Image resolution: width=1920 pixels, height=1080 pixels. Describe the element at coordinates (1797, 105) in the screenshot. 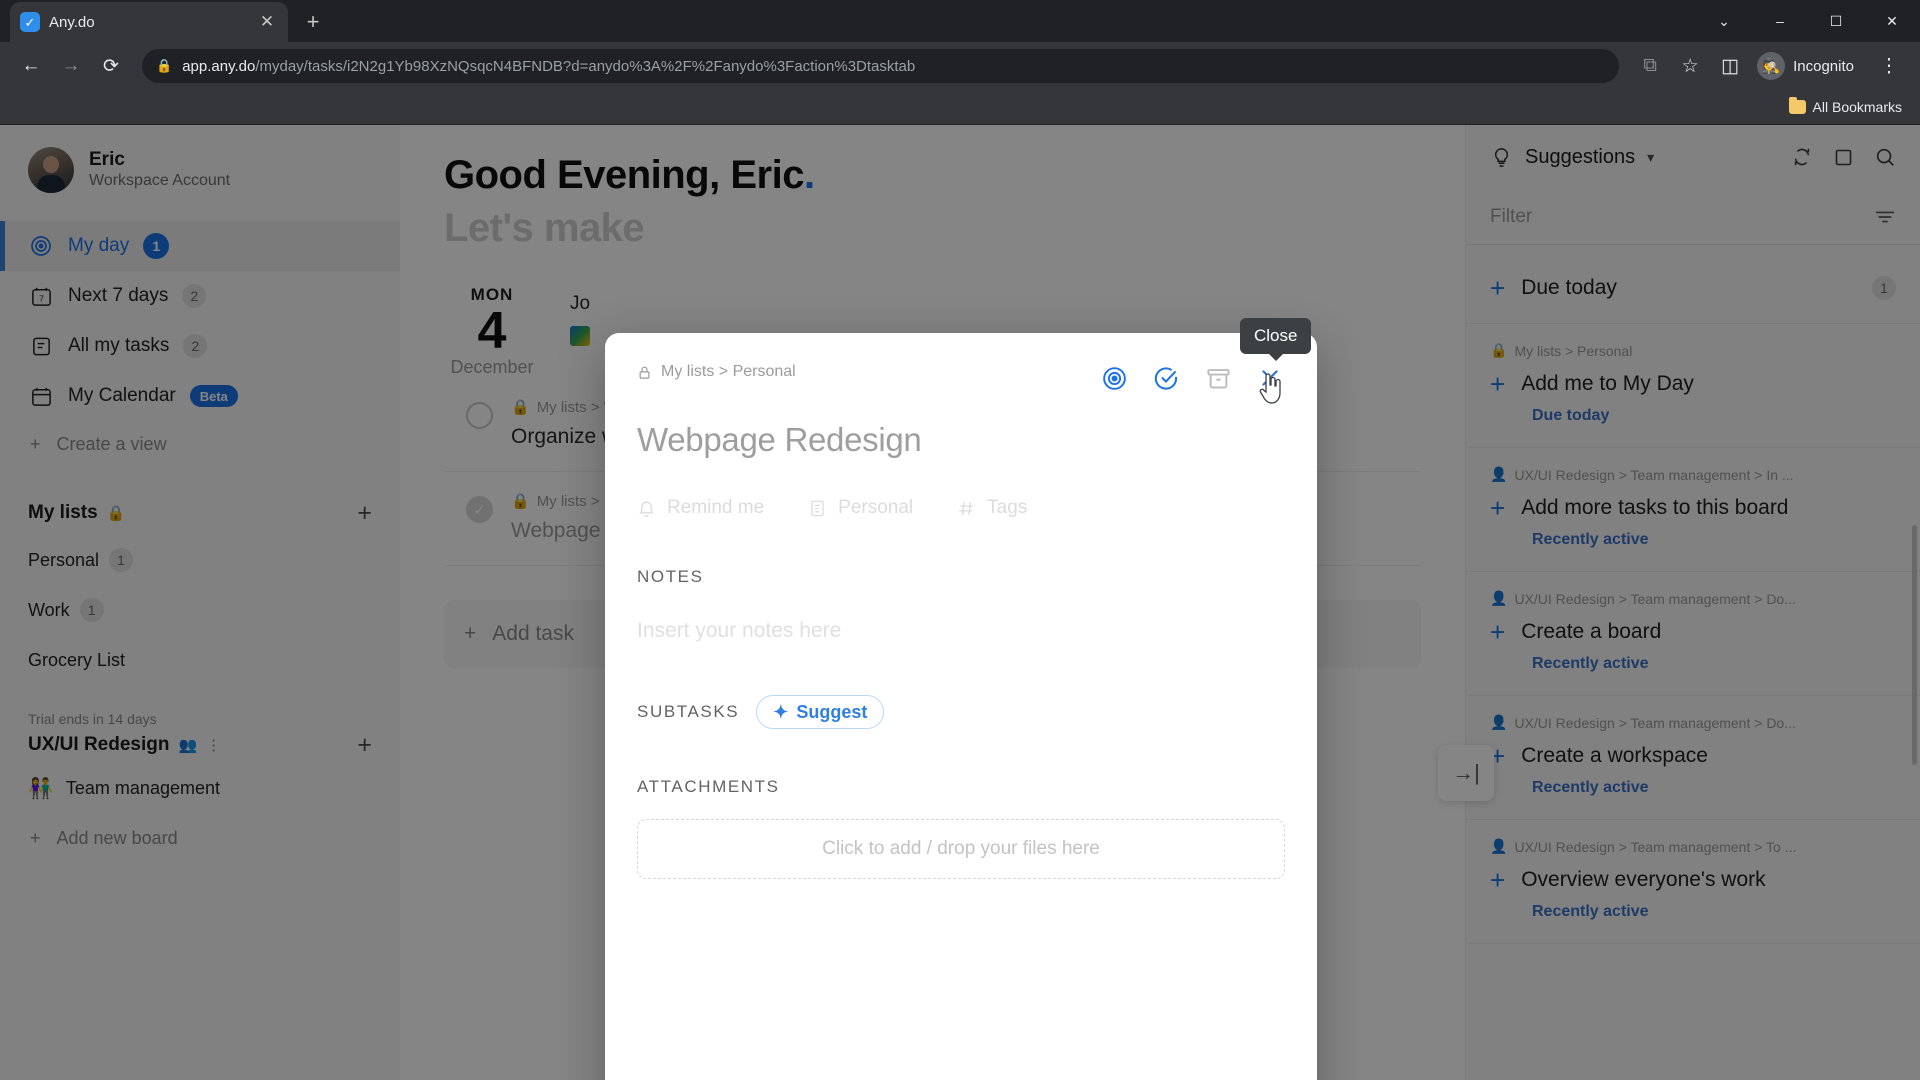

I see `folder-icon` at that location.